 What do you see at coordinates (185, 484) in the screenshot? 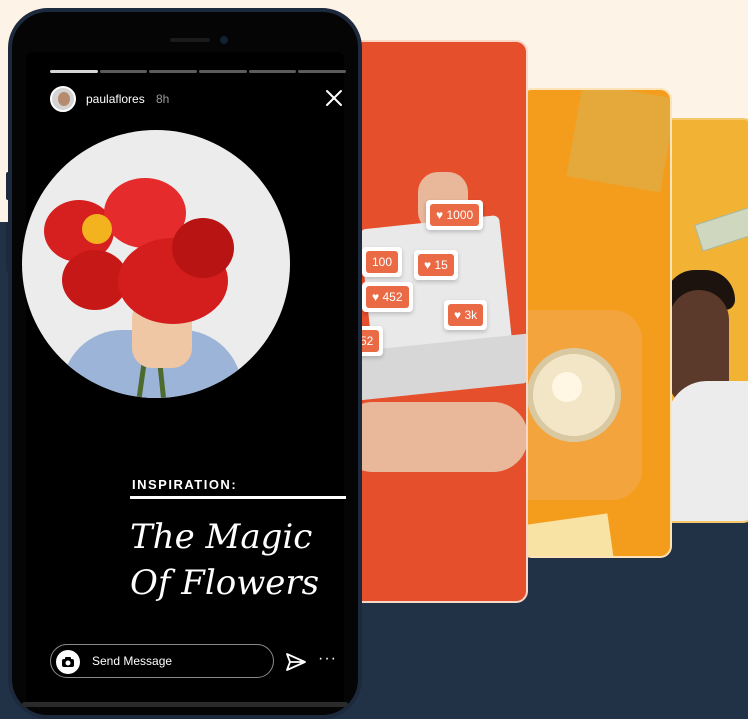
I see `story-category: INSPIRATION:` at bounding box center [185, 484].